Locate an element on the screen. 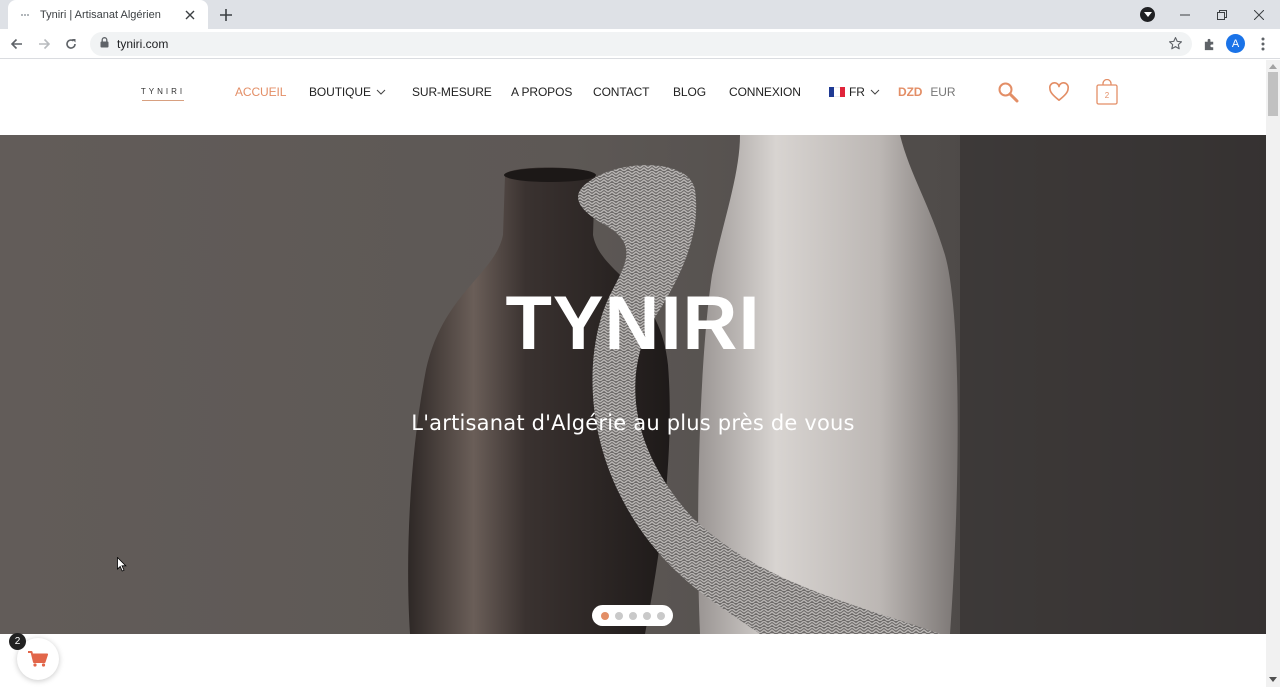 This screenshot has height=687, width=1280. close-window-icon is located at coordinates (1259, 14).